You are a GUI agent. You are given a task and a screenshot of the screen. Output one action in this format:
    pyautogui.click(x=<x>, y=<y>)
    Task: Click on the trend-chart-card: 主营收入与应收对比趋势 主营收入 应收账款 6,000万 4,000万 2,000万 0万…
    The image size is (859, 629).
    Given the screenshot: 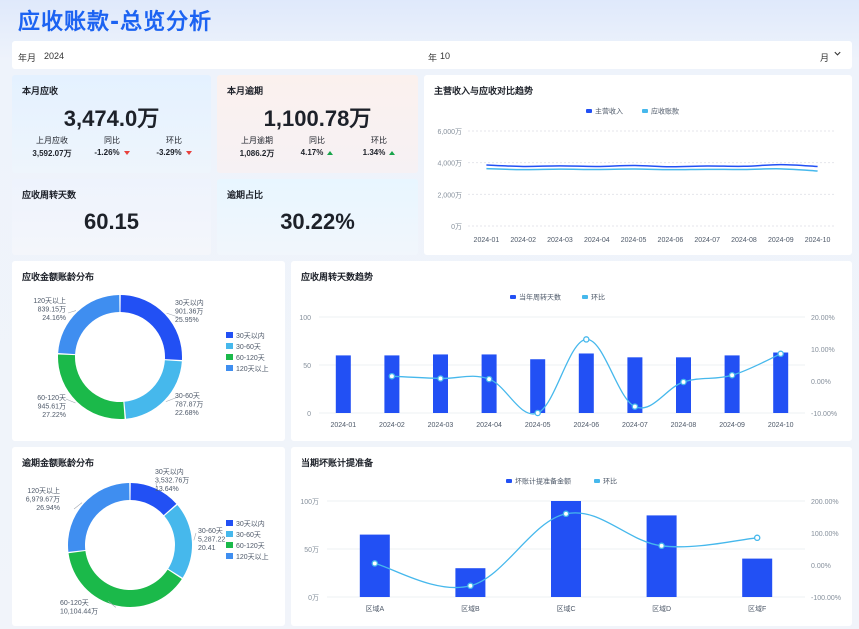 What is the action you would take?
    pyautogui.click(x=638, y=165)
    